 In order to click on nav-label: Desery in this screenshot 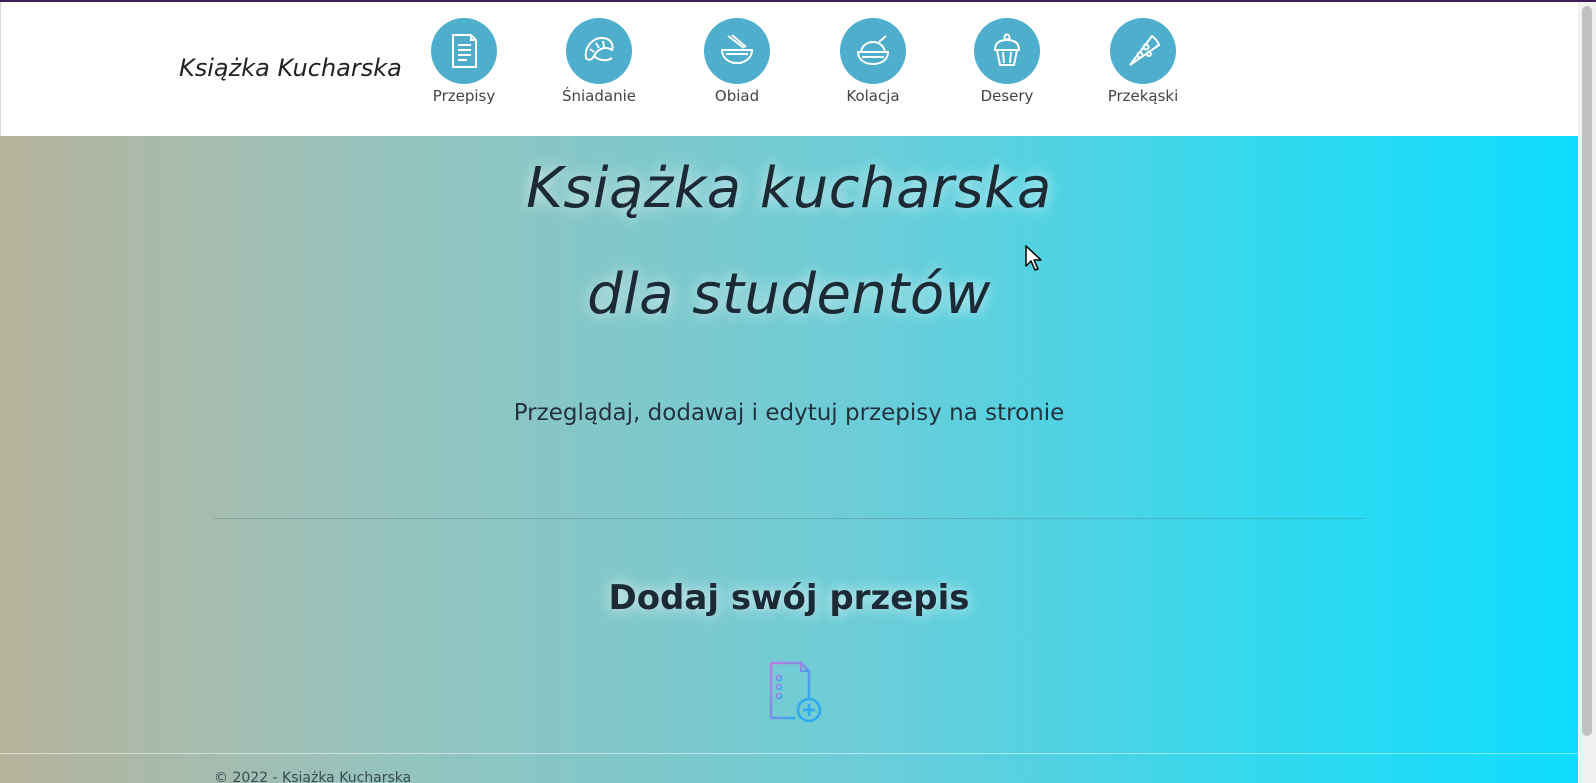, I will do `click(1007, 96)`.